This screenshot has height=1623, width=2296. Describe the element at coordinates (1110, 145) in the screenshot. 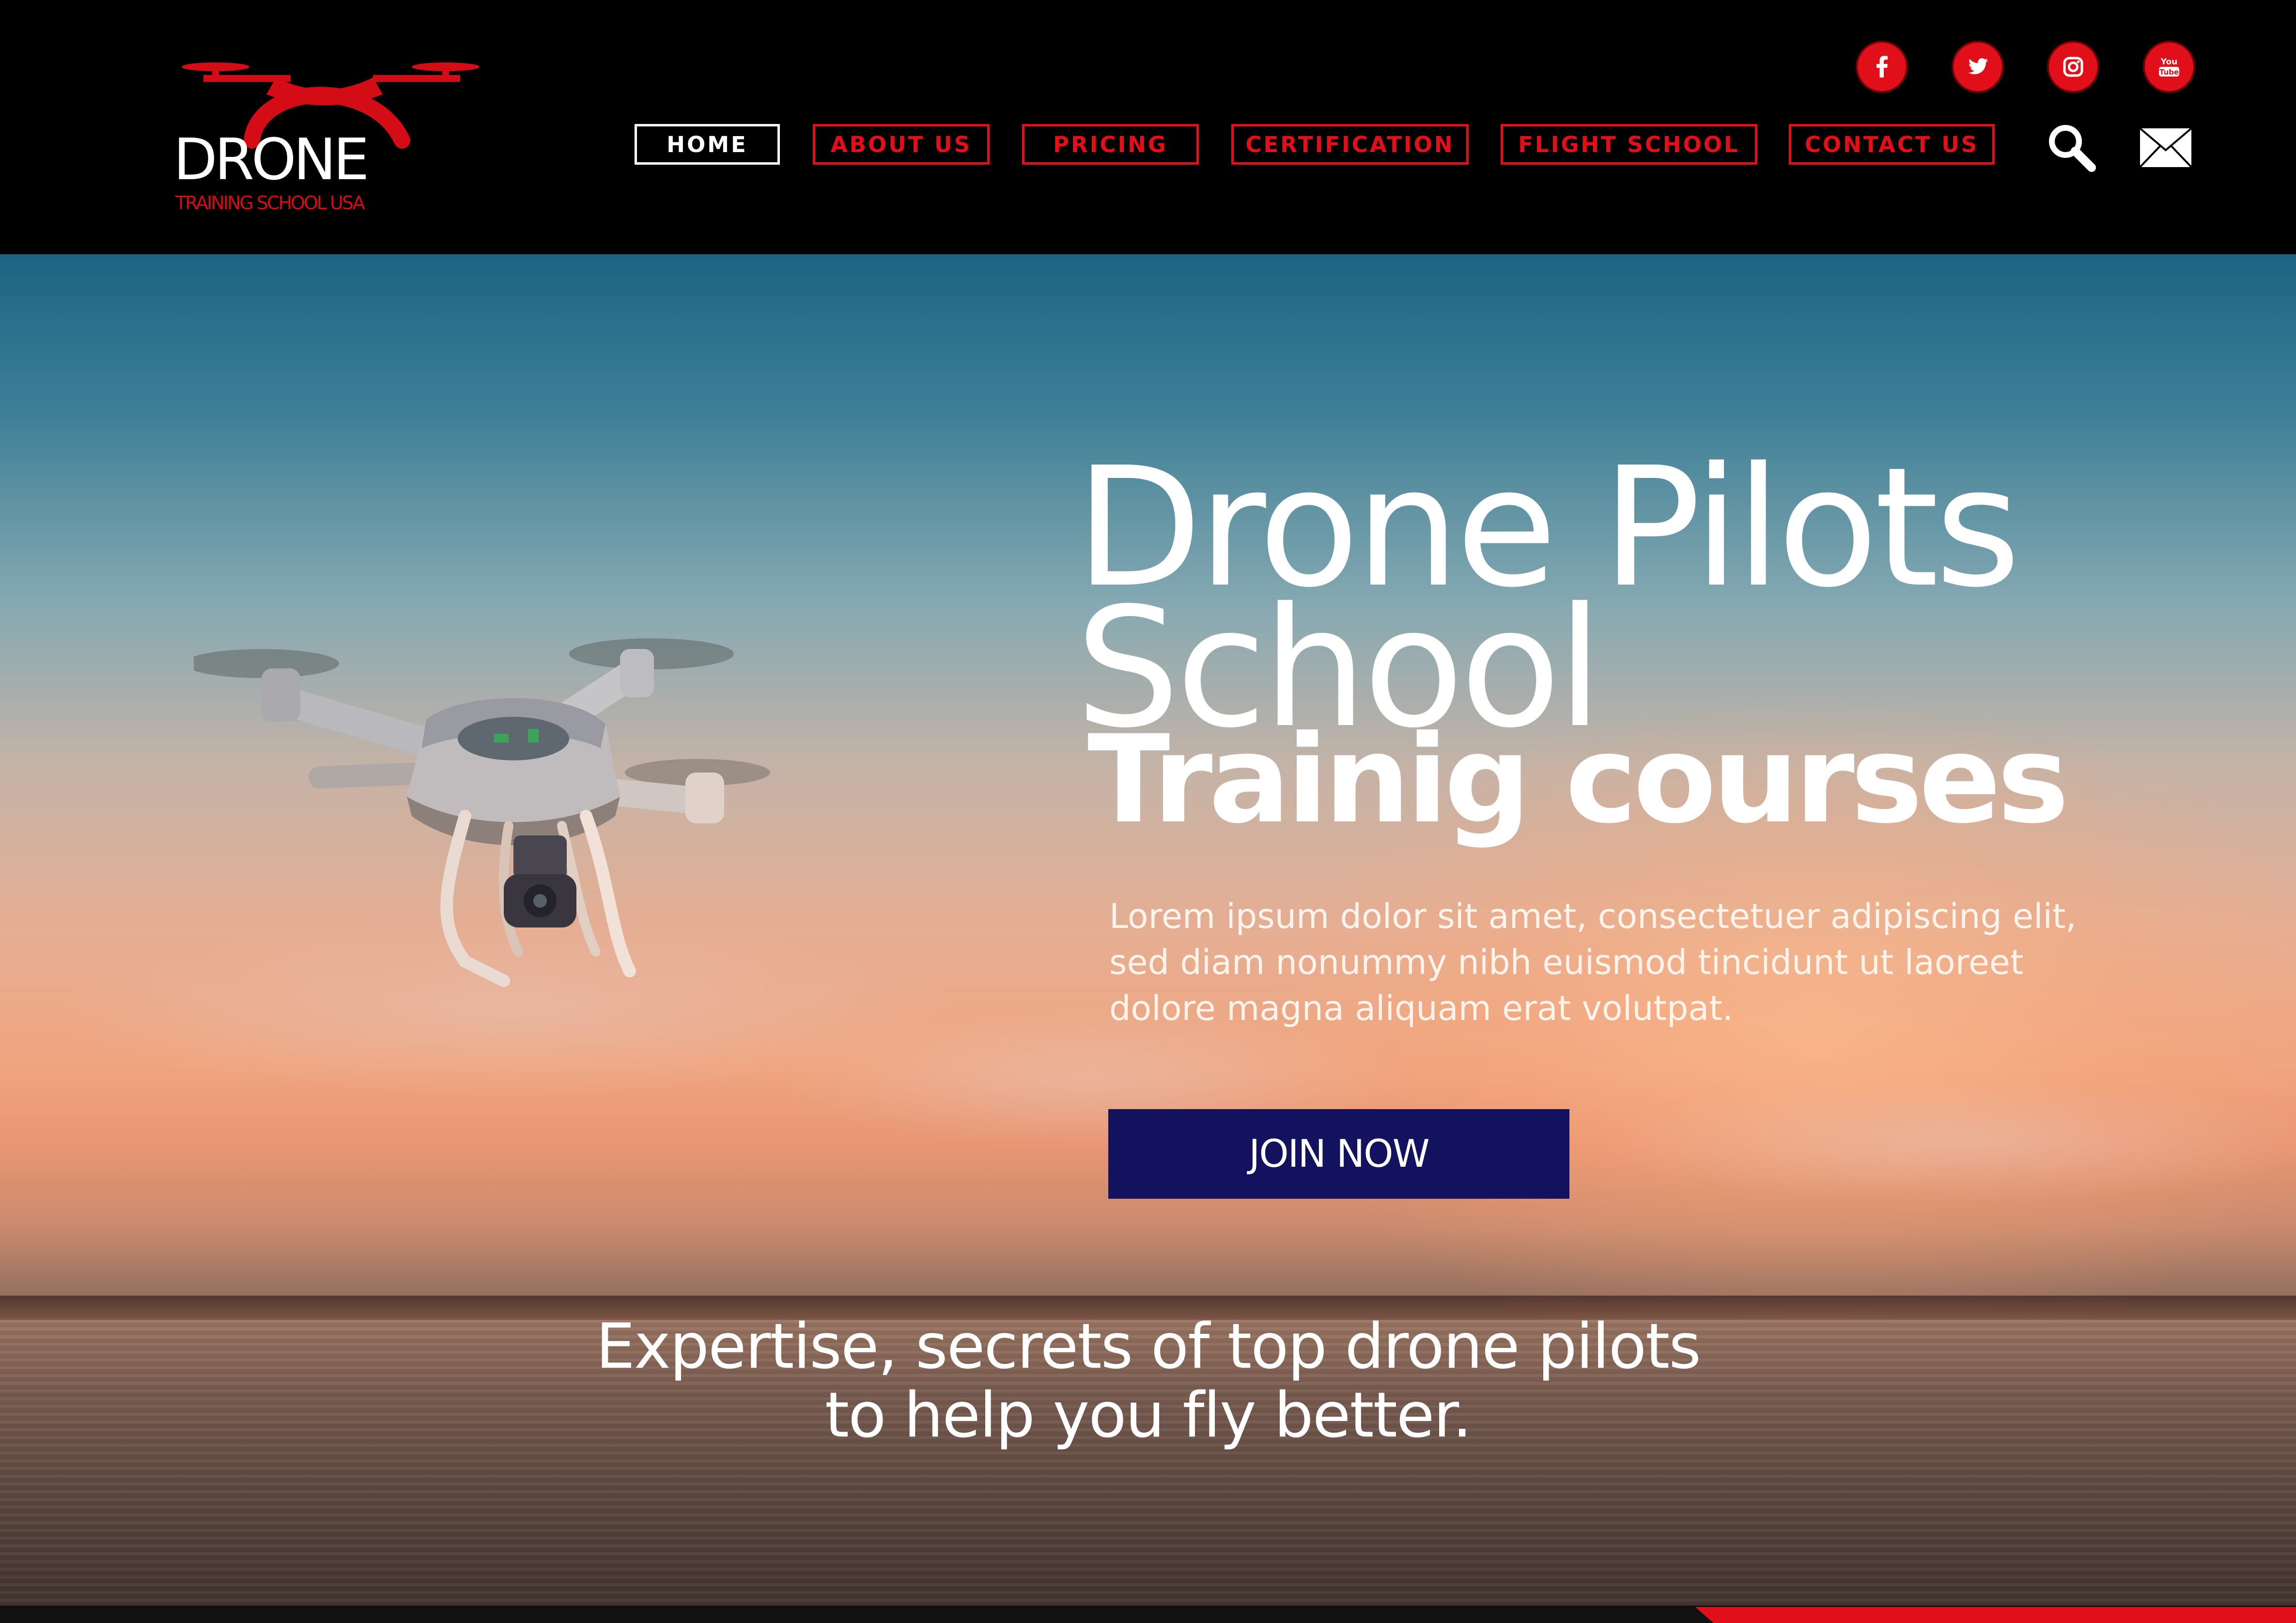

I see `nav-pricing: PRICING` at that location.